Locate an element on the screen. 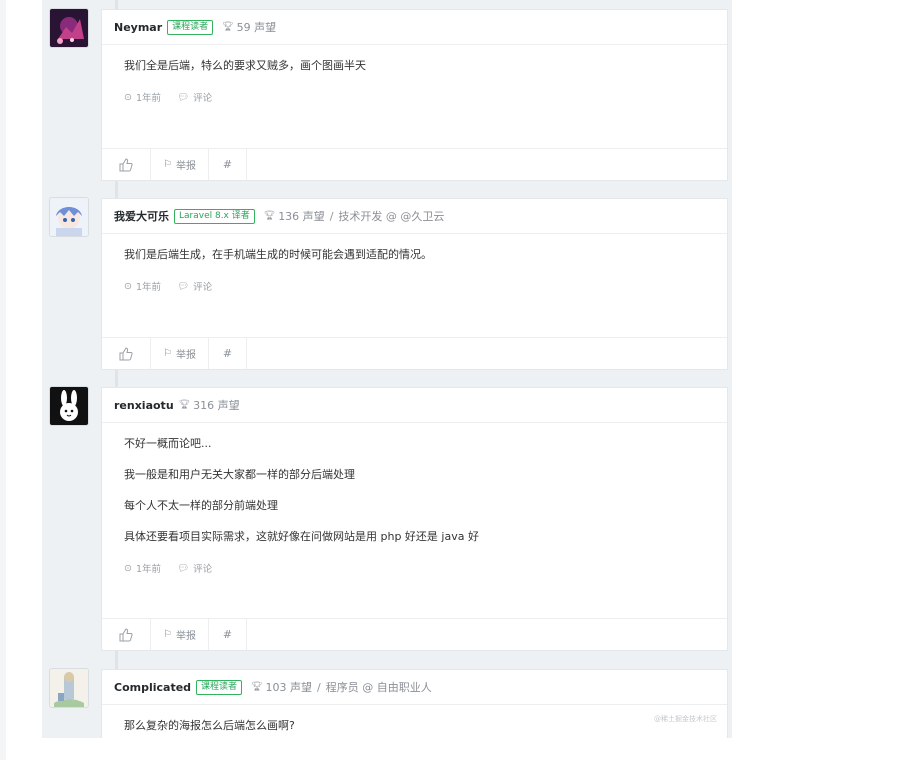 This screenshot has width=900, height=760. username-link: renxiaotu is located at coordinates (144, 405).